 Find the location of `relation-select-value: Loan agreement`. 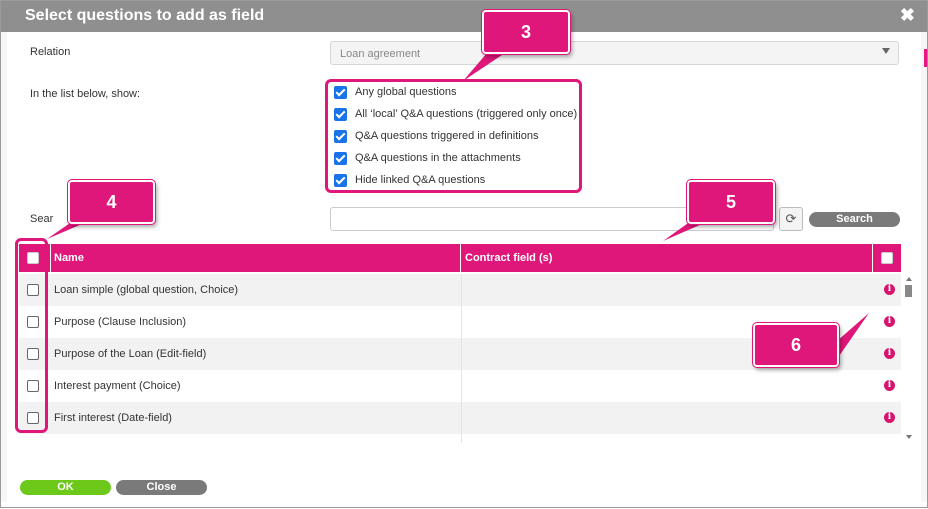

relation-select-value: Loan agreement is located at coordinates (380, 54).